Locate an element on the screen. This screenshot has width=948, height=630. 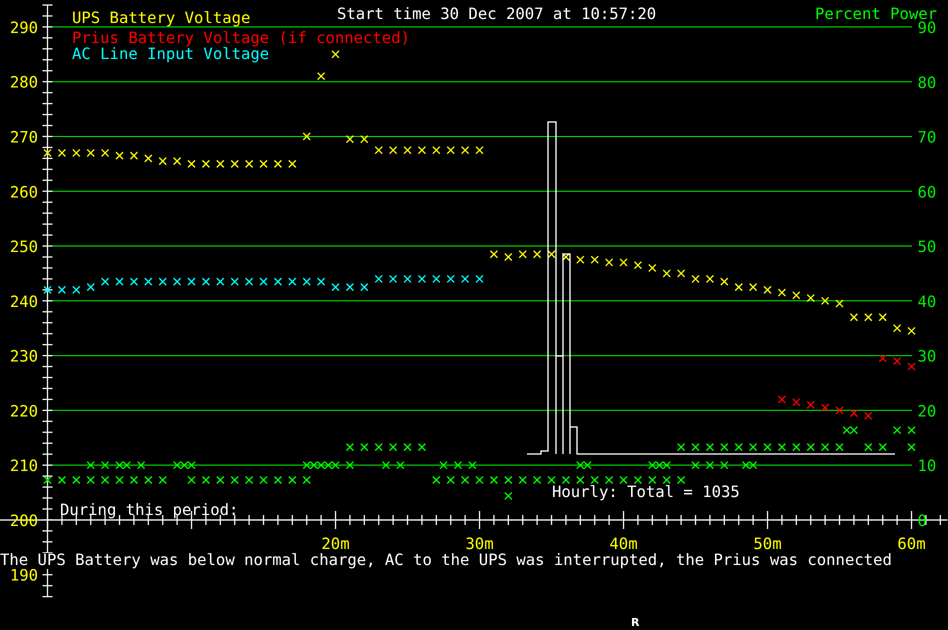
y-tick-label: 30 is located at coordinates (927, 357).